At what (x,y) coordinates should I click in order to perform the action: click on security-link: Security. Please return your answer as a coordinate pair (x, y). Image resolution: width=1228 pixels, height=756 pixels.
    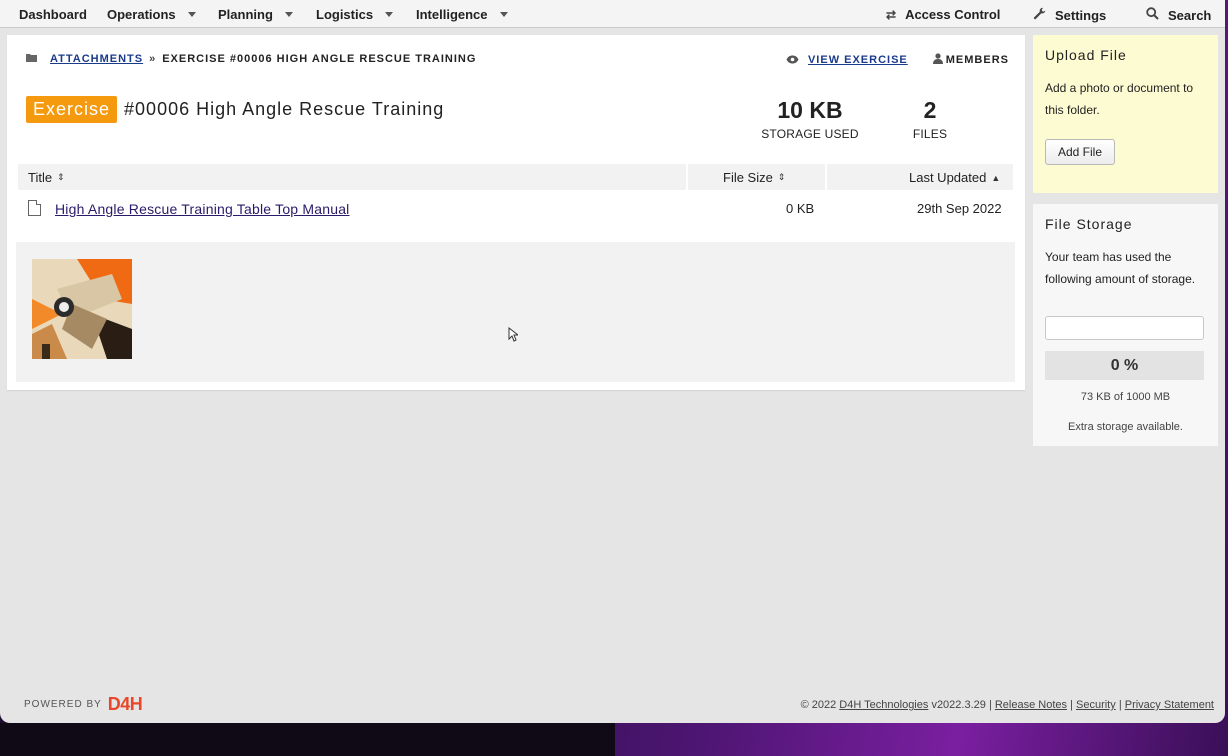
    Looking at the image, I should click on (1096, 705).